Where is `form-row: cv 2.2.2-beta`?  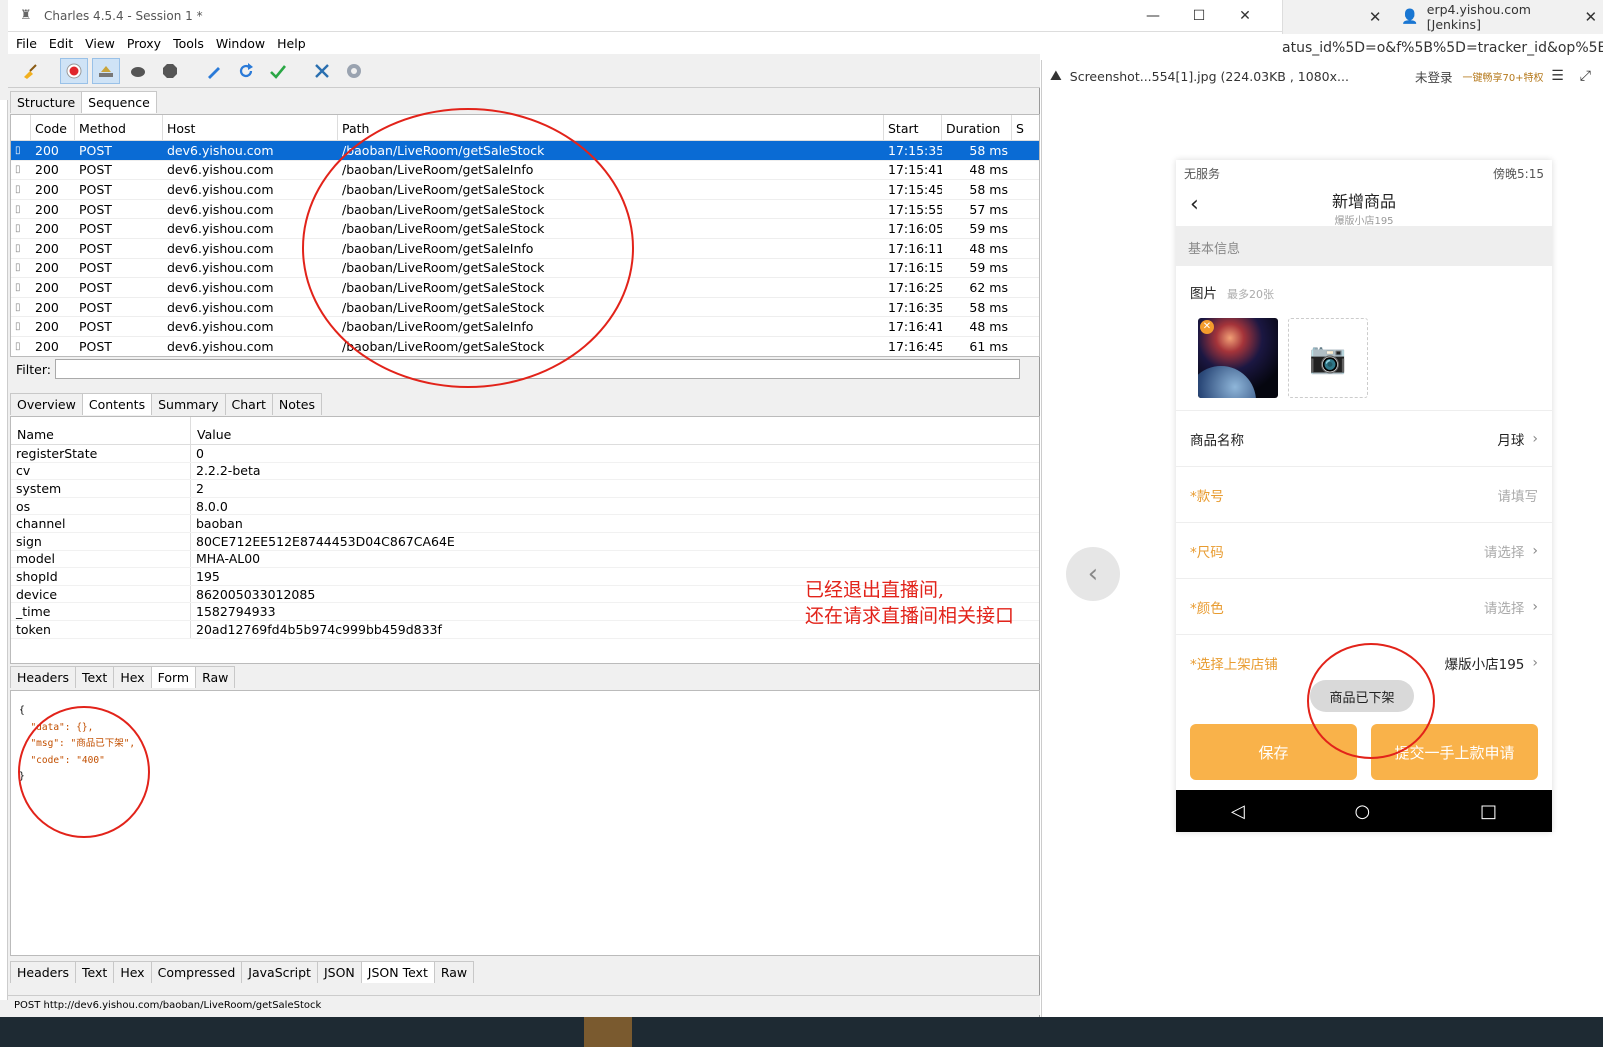
form-row: cv 2.2.2-beta is located at coordinates (525, 471).